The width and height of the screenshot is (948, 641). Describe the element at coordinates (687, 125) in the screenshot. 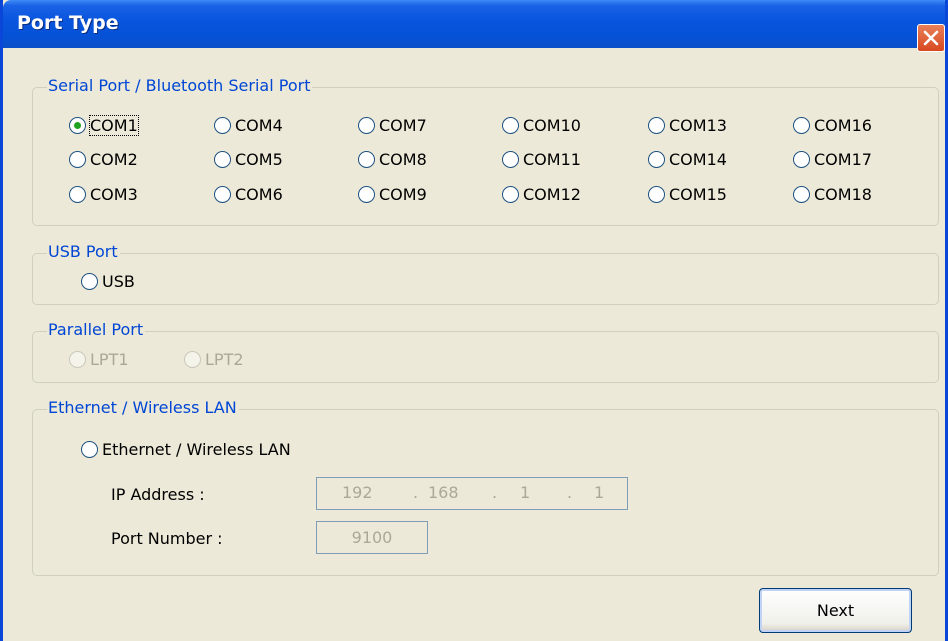

I see `radio-com13: COM13` at that location.